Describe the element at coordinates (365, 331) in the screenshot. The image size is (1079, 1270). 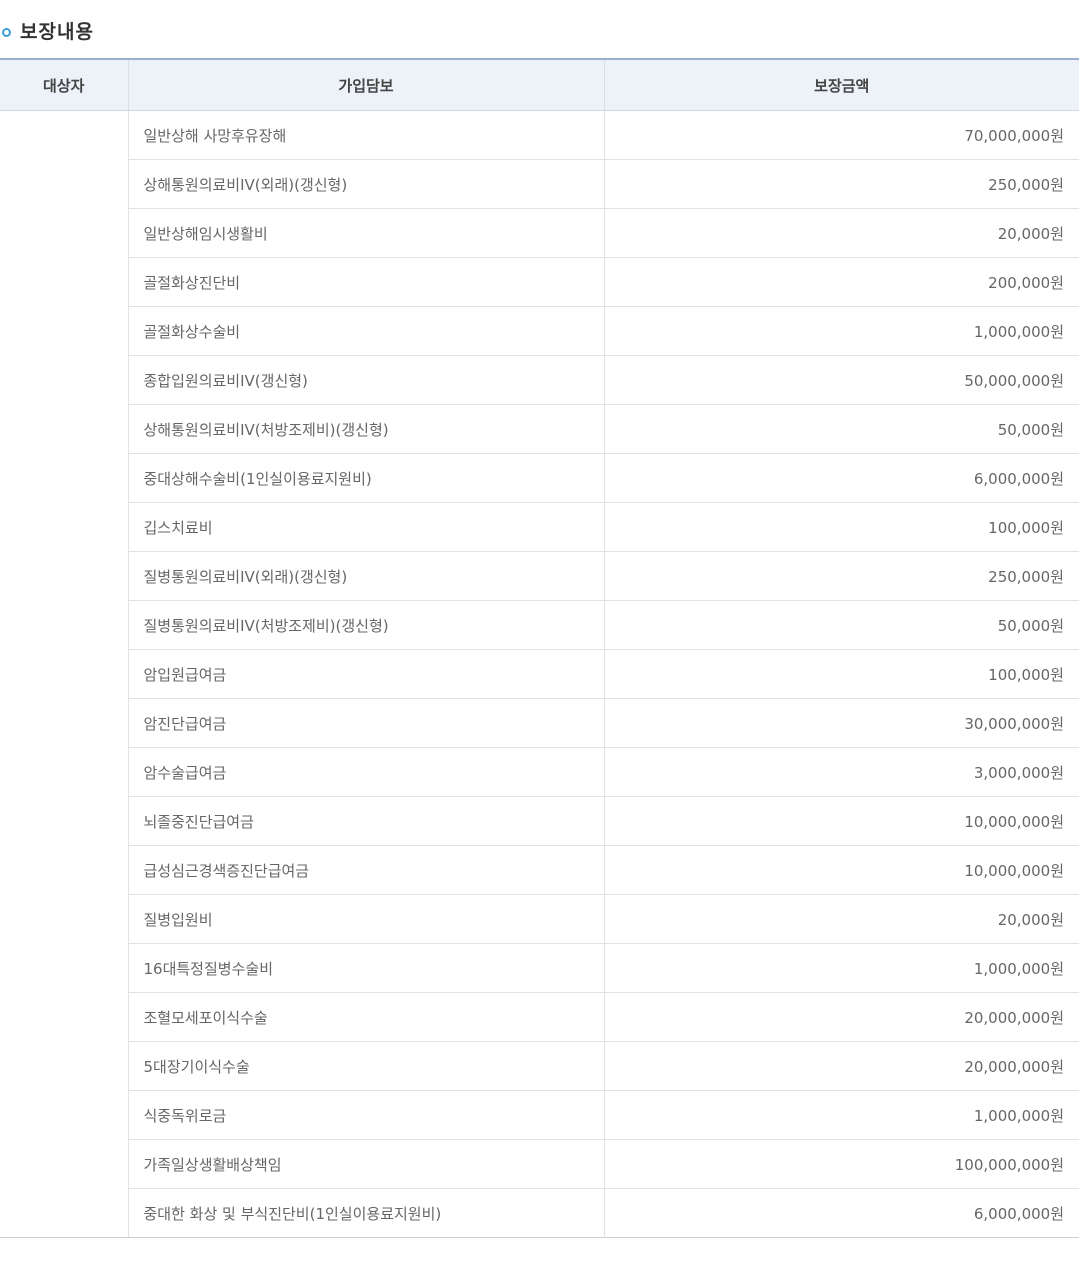
I see `coverage-name: 골절화상수술비` at that location.